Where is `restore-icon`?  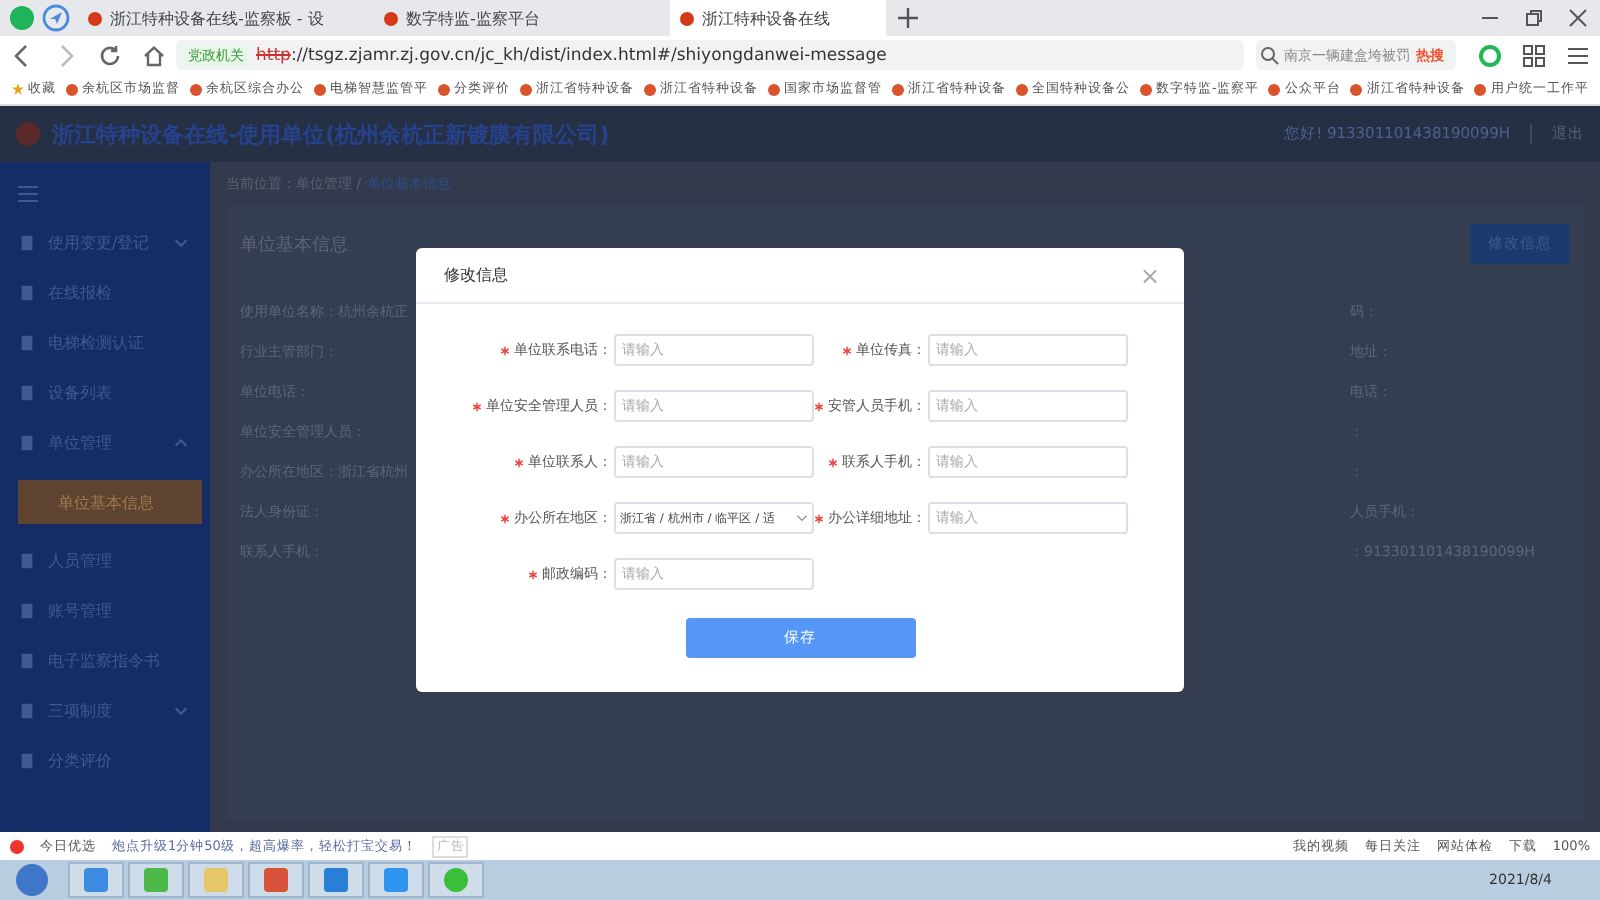 restore-icon is located at coordinates (1534, 18).